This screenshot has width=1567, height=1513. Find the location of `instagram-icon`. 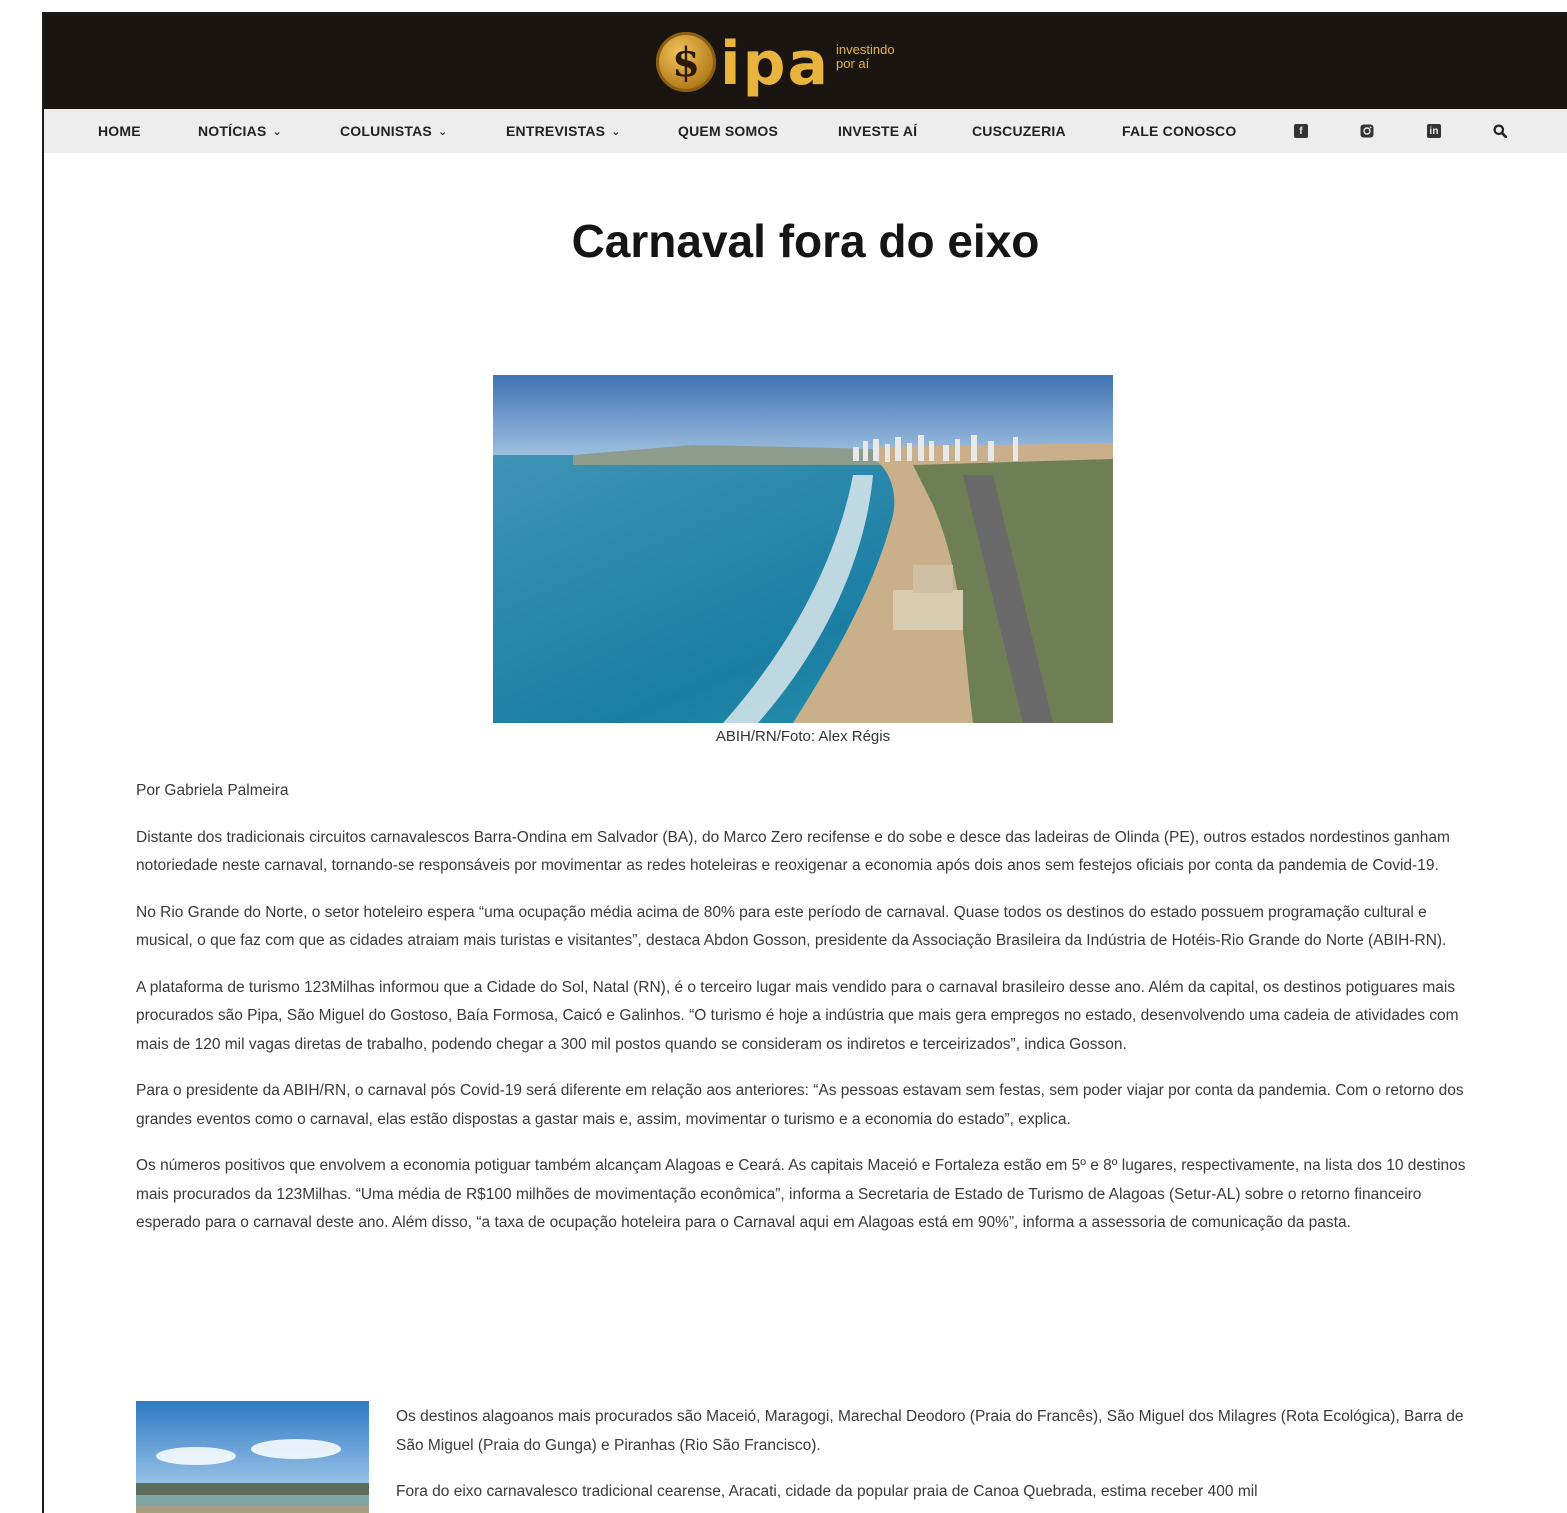

instagram-icon is located at coordinates (1367, 131).